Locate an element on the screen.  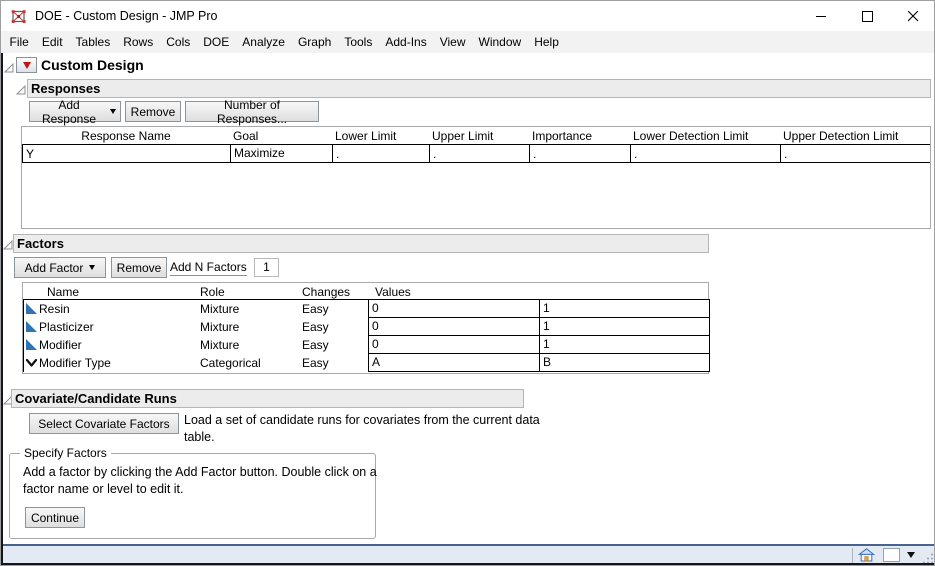
factor-name-cell: Resin is located at coordinates (54, 309).